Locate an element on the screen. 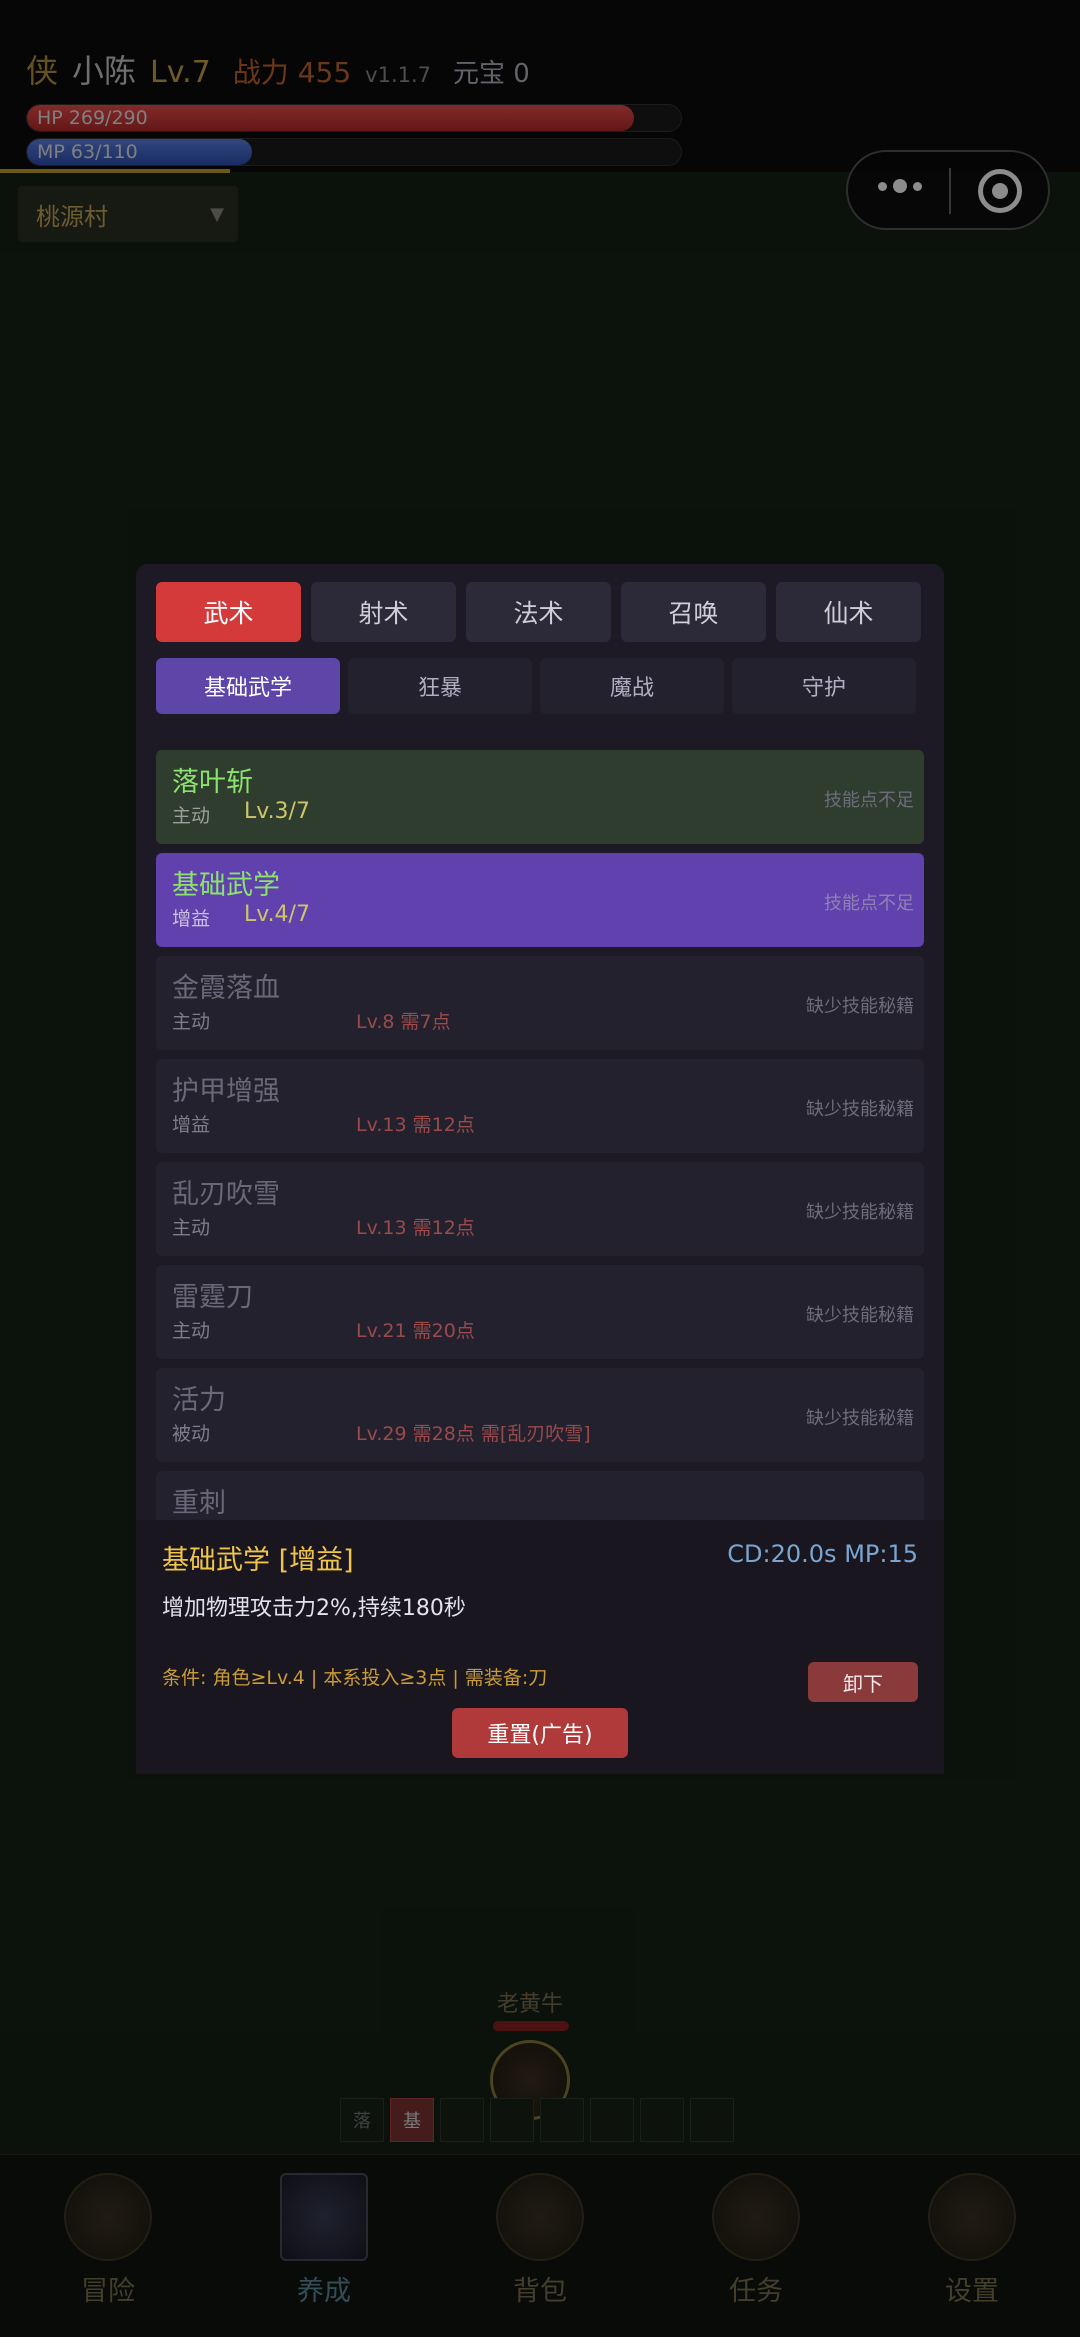  skill-name: 活力 is located at coordinates (199, 1400).